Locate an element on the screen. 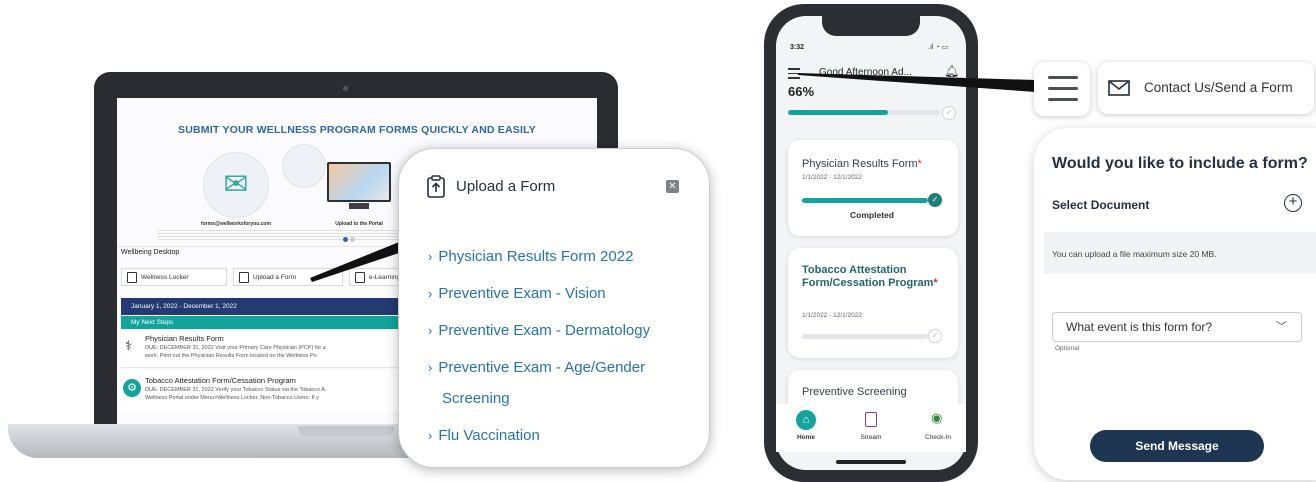 This screenshot has height=482, width=1316. select-document-label: Select Document is located at coordinates (1101, 205).